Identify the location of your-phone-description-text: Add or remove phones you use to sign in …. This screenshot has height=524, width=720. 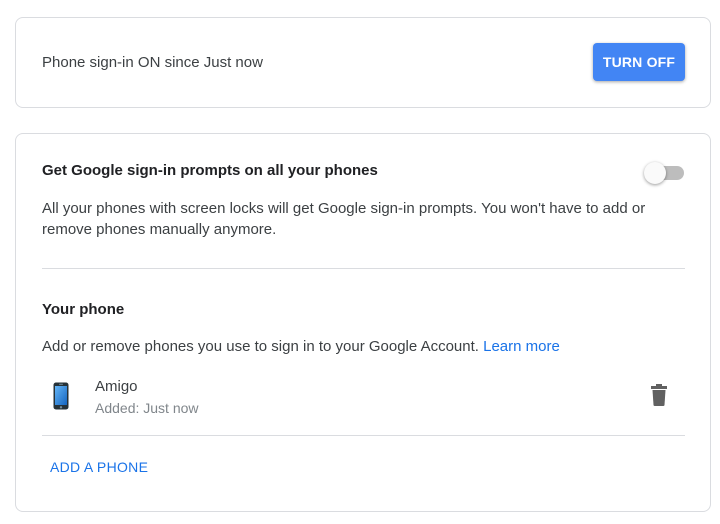
(260, 346).